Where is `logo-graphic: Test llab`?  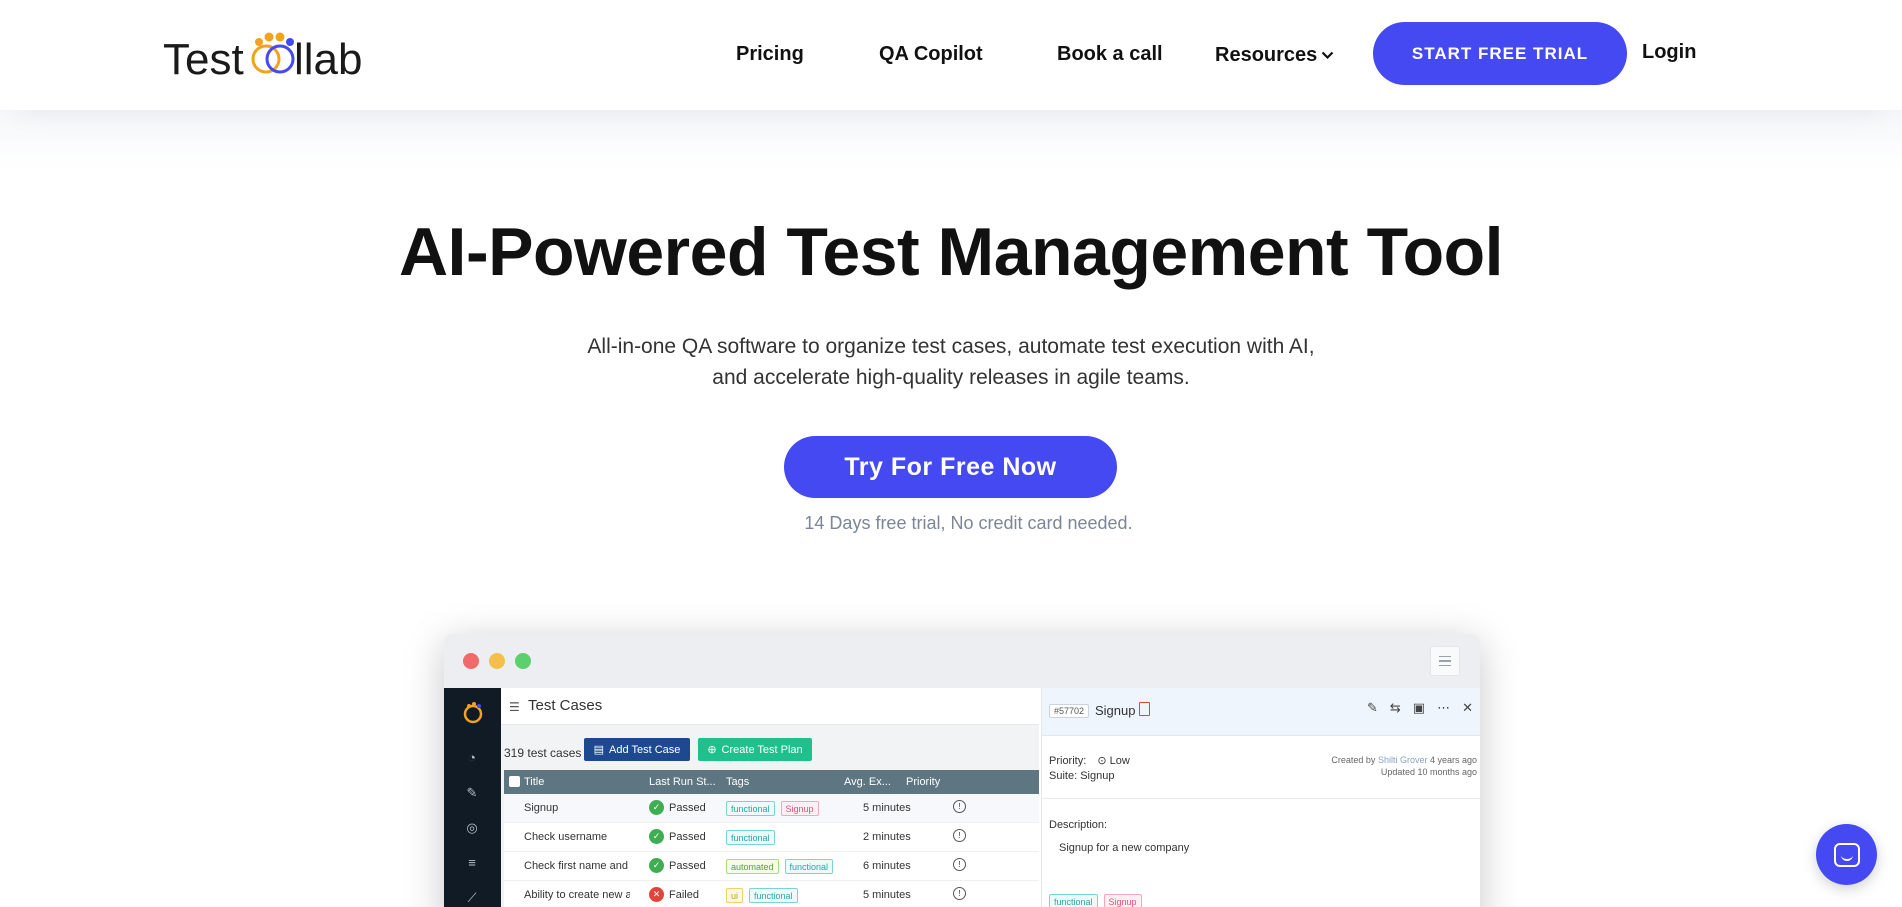 logo-graphic: Test llab is located at coordinates (263, 58).